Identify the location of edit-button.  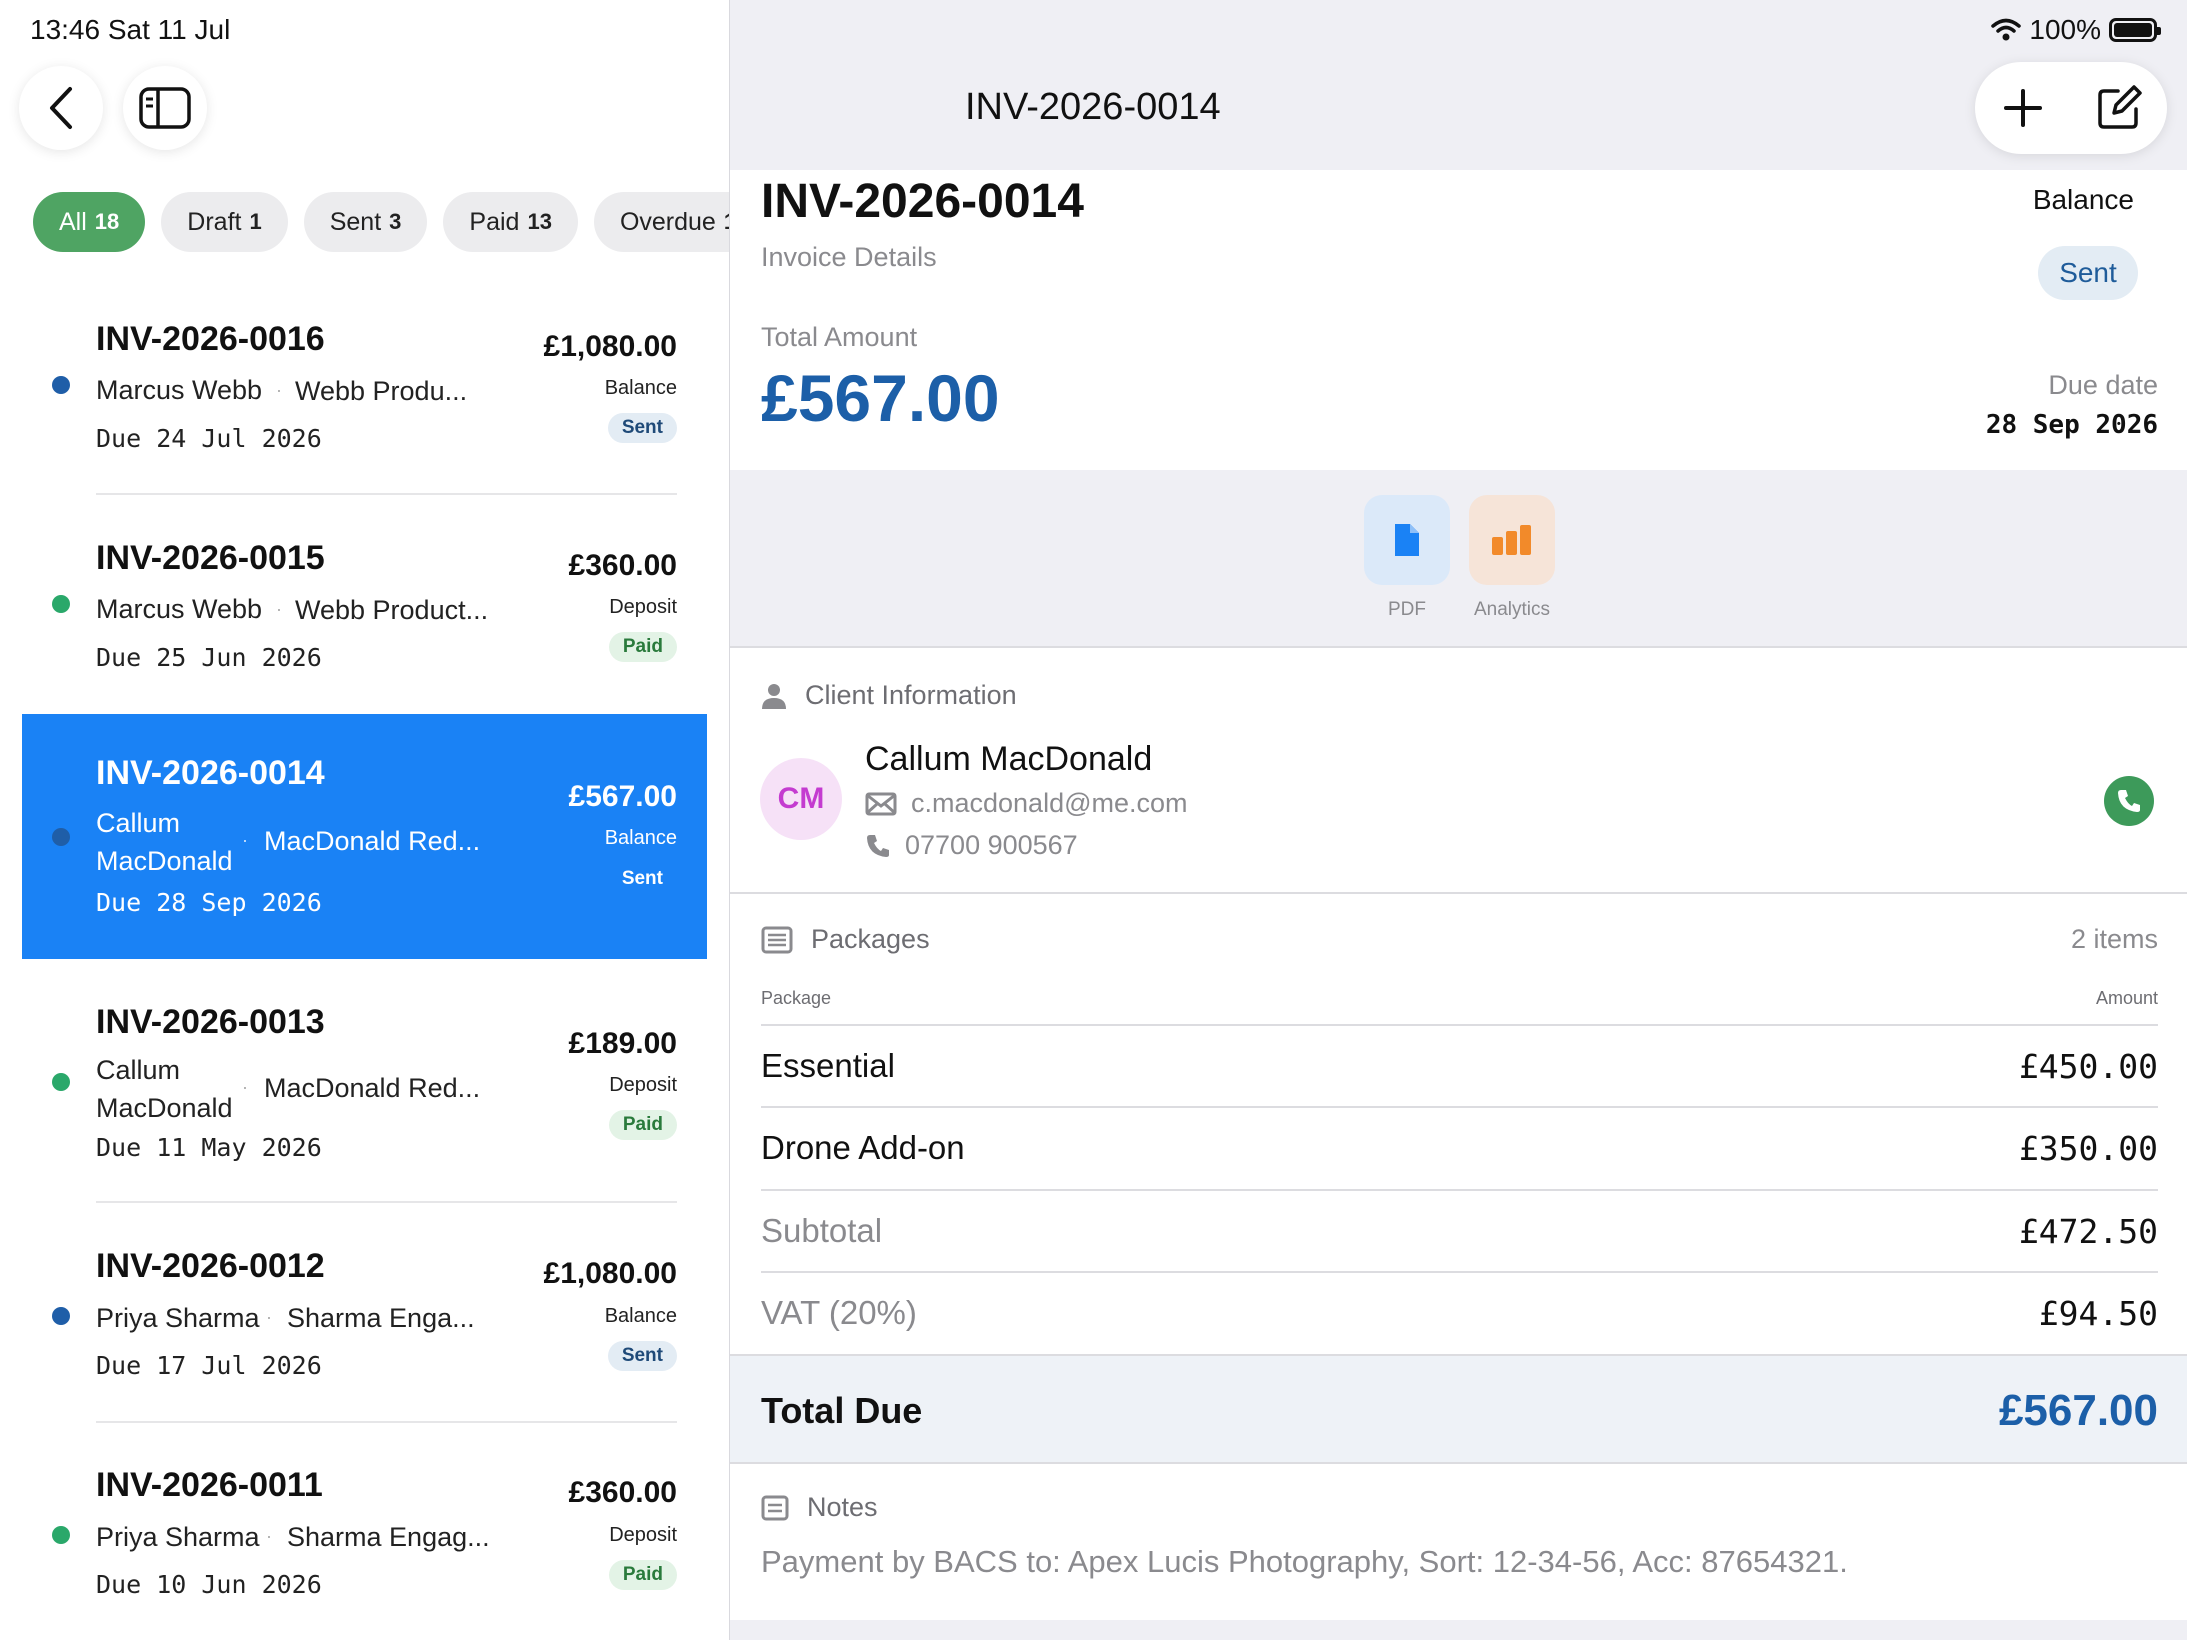
(2119, 108).